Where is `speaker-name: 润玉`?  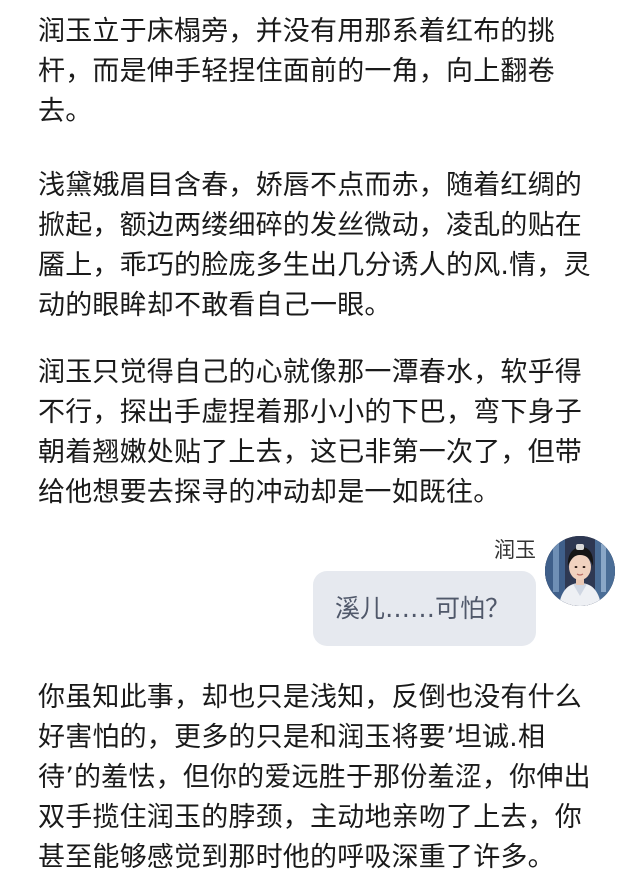 speaker-name: 润玉 is located at coordinates (515, 550).